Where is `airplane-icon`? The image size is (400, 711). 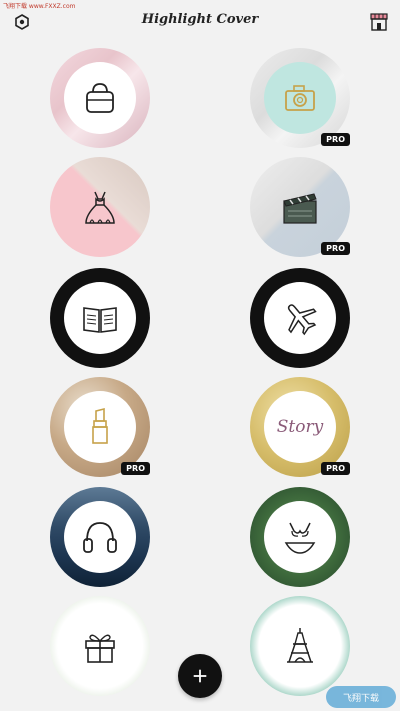
airplane-icon is located at coordinates (302, 320).